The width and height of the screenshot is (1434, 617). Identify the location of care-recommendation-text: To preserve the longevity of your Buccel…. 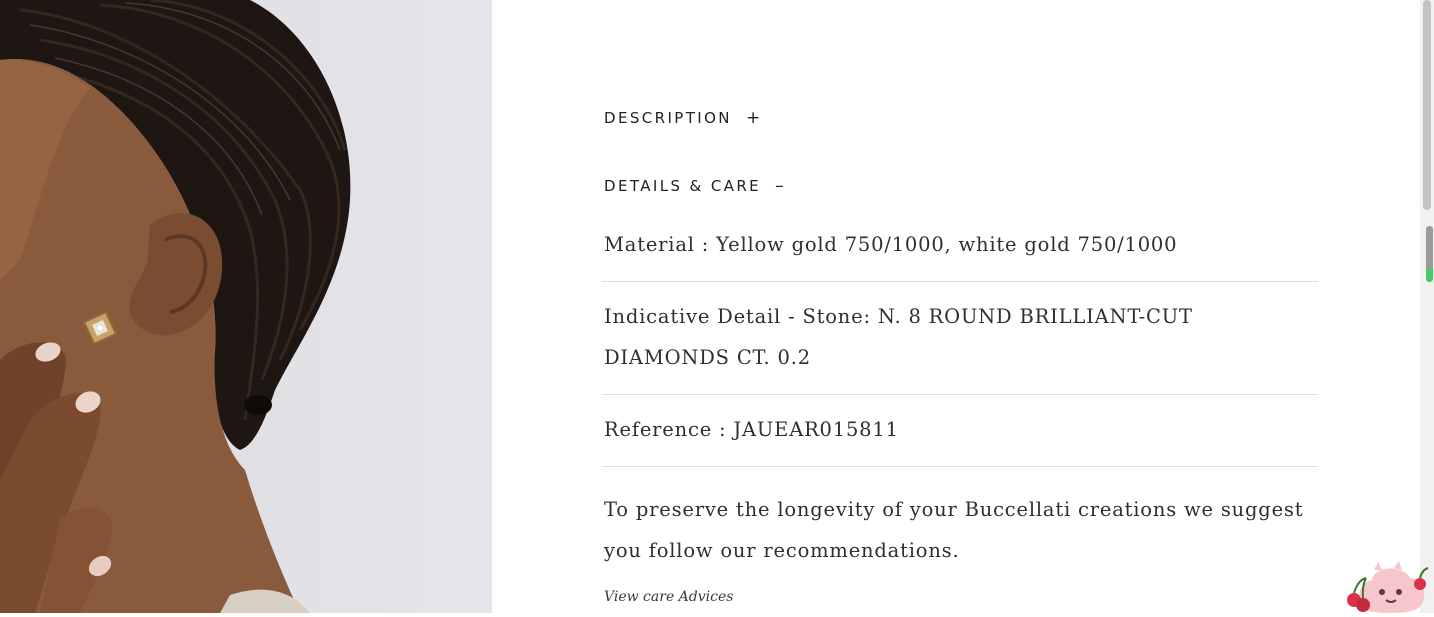
(954, 530).